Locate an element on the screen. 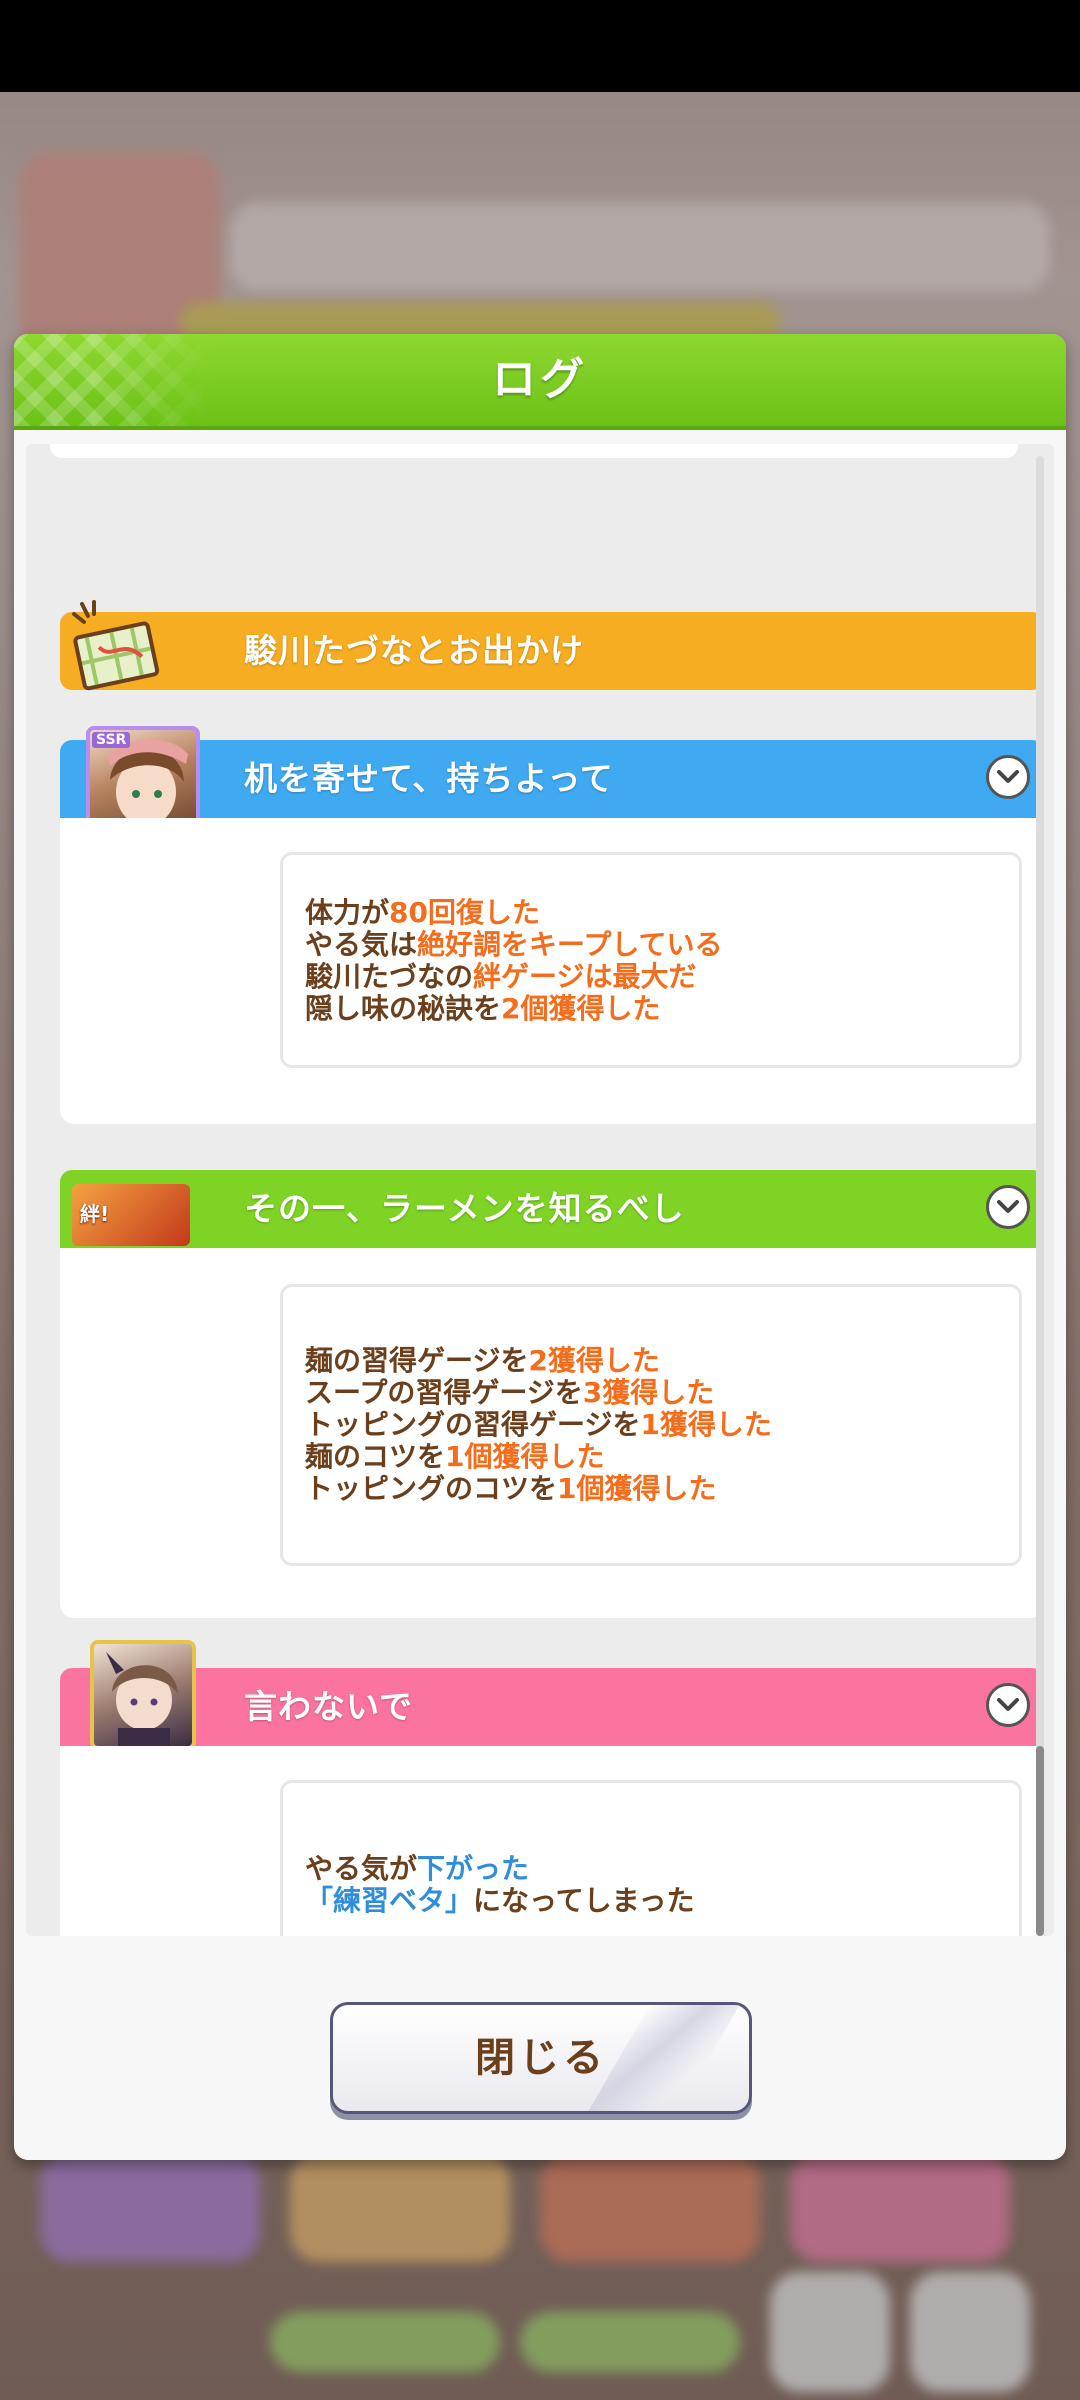 The height and width of the screenshot is (2400, 1080). event-bar-ramen: その一、ラーメンを知るべし is located at coordinates (552, 1209).